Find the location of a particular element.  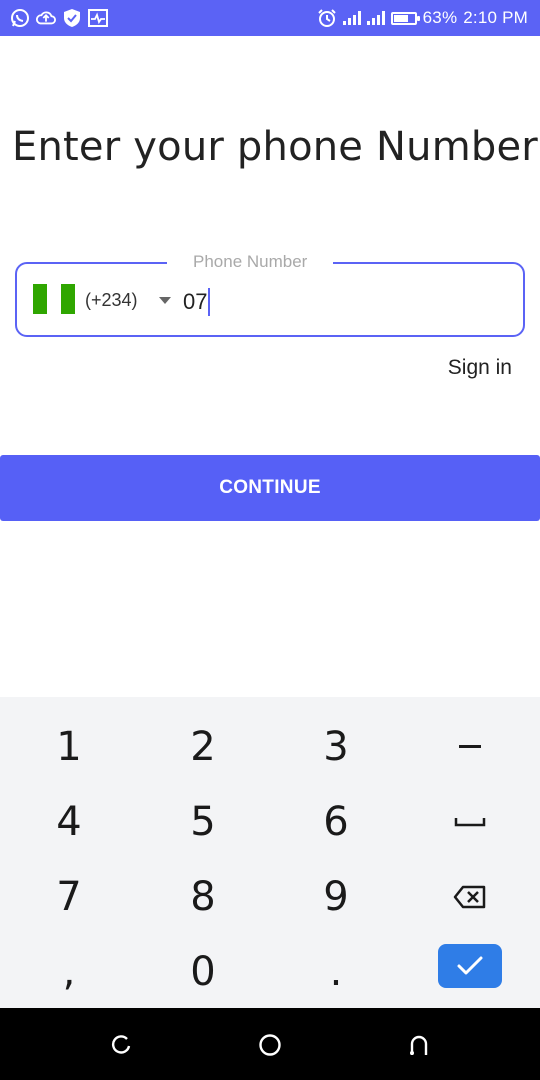

navigation-bar is located at coordinates (270, 1044).